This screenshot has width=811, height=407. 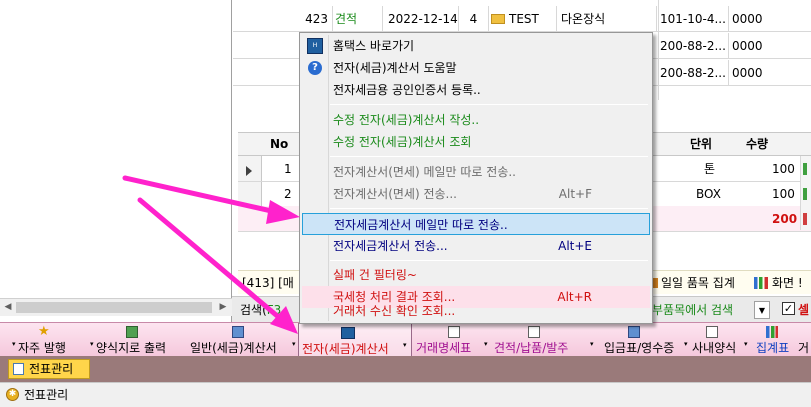 What do you see at coordinates (773, 348) in the screenshot?
I see `summary-table-label: 집계표` at bounding box center [773, 348].